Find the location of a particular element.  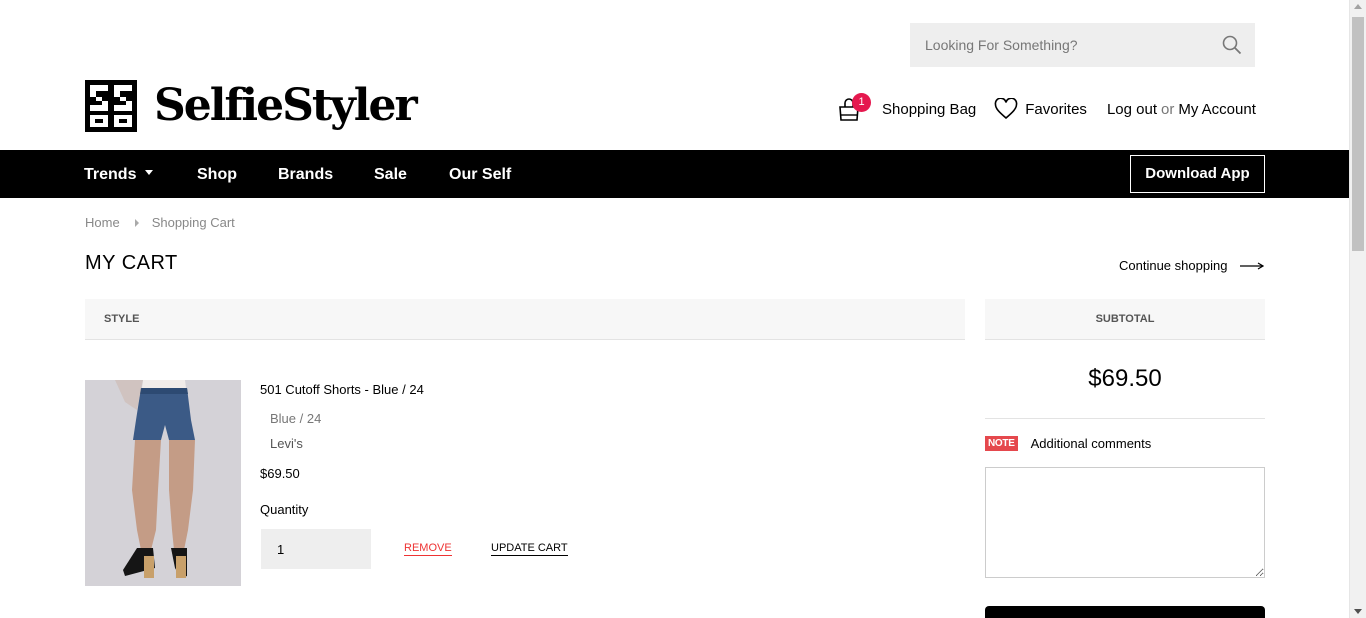

product-image is located at coordinates (163, 483).